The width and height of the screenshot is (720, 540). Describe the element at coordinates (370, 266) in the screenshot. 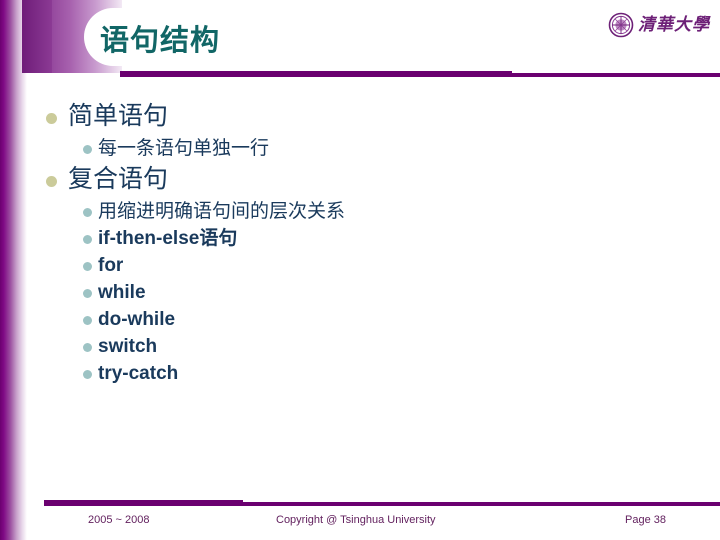

I see `outline-item-level2: for` at that location.